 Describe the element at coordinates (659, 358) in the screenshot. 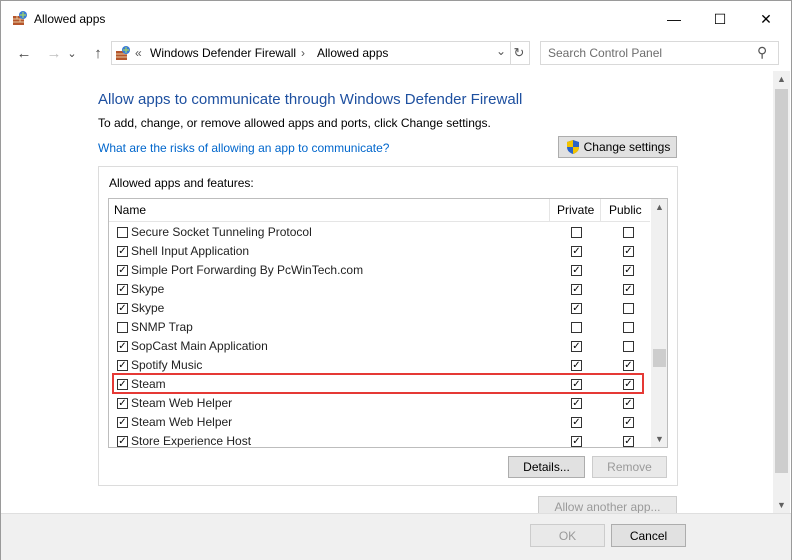

I see `list-scrollbar-thumb` at that location.